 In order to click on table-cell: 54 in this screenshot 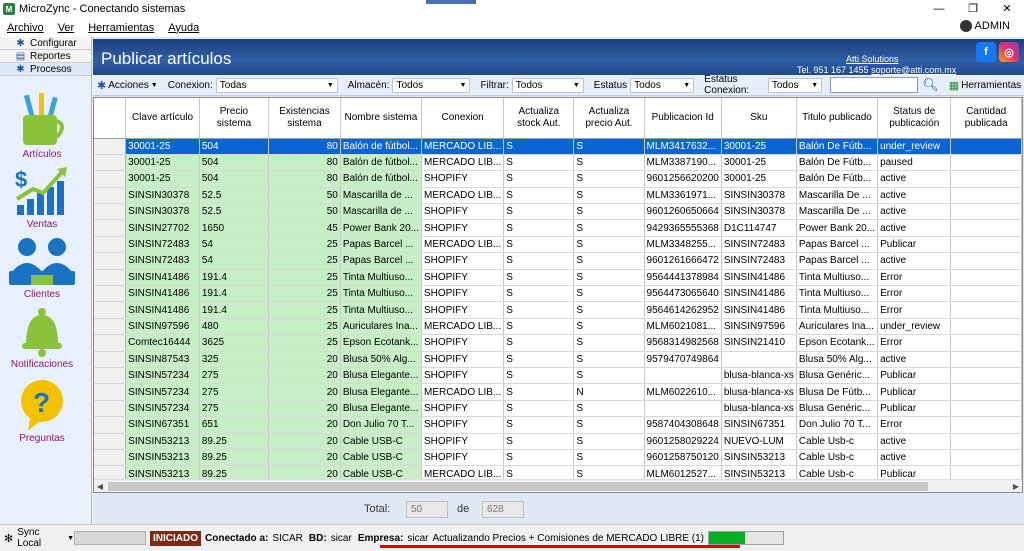, I will do `click(234, 261)`.